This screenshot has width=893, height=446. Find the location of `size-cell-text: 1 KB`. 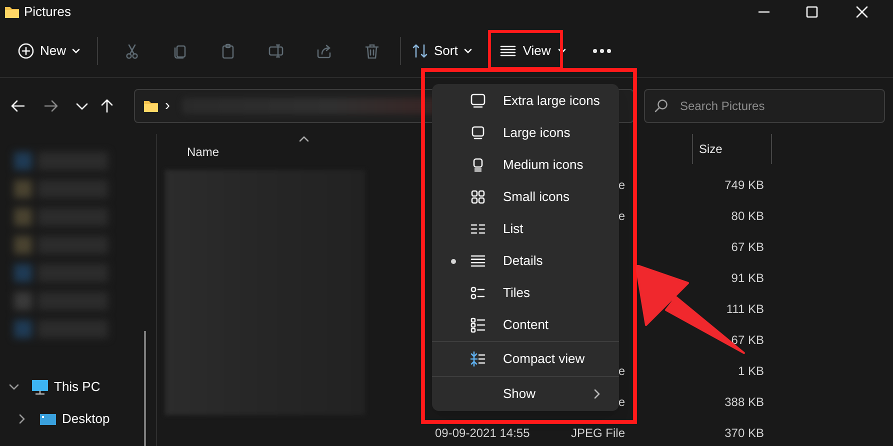

size-cell-text: 1 KB is located at coordinates (751, 371).